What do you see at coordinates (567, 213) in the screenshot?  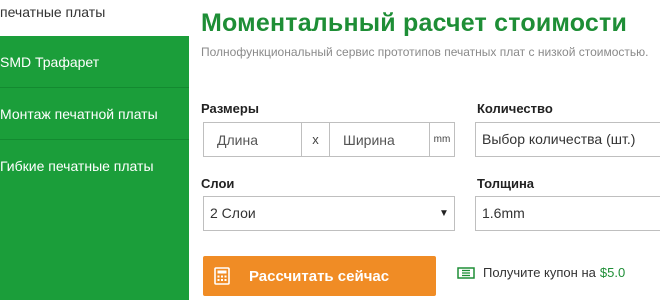 I see `thickness-select: 1.6mm` at bounding box center [567, 213].